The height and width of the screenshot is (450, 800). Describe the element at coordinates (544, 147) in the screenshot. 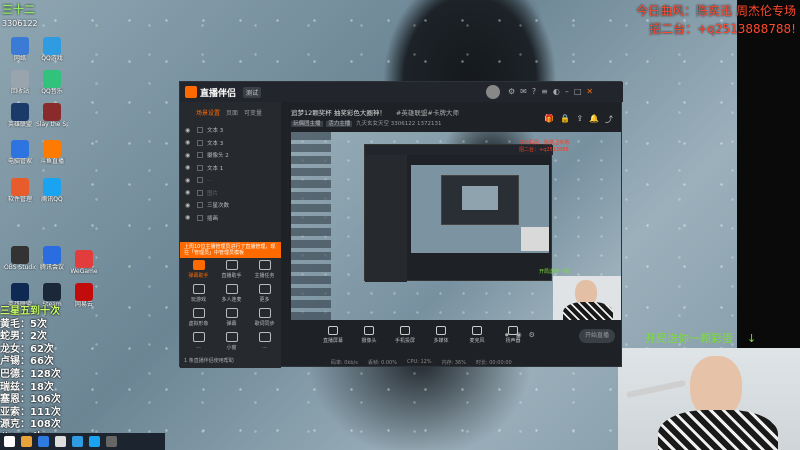

I see `preview-red-text: 今日曲风：陈奕迅专场 招二台：+q2513888` at that location.